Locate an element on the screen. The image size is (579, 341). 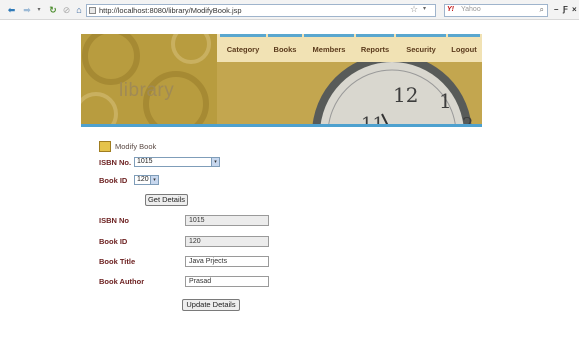
book-author-field: Prasad is located at coordinates (227, 281).